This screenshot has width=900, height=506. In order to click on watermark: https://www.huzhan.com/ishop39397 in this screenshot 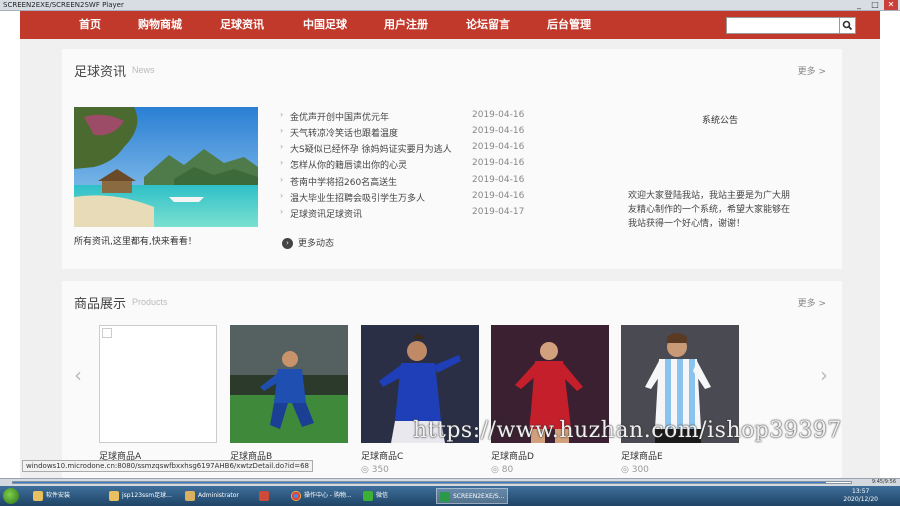, I will do `click(627, 430)`.